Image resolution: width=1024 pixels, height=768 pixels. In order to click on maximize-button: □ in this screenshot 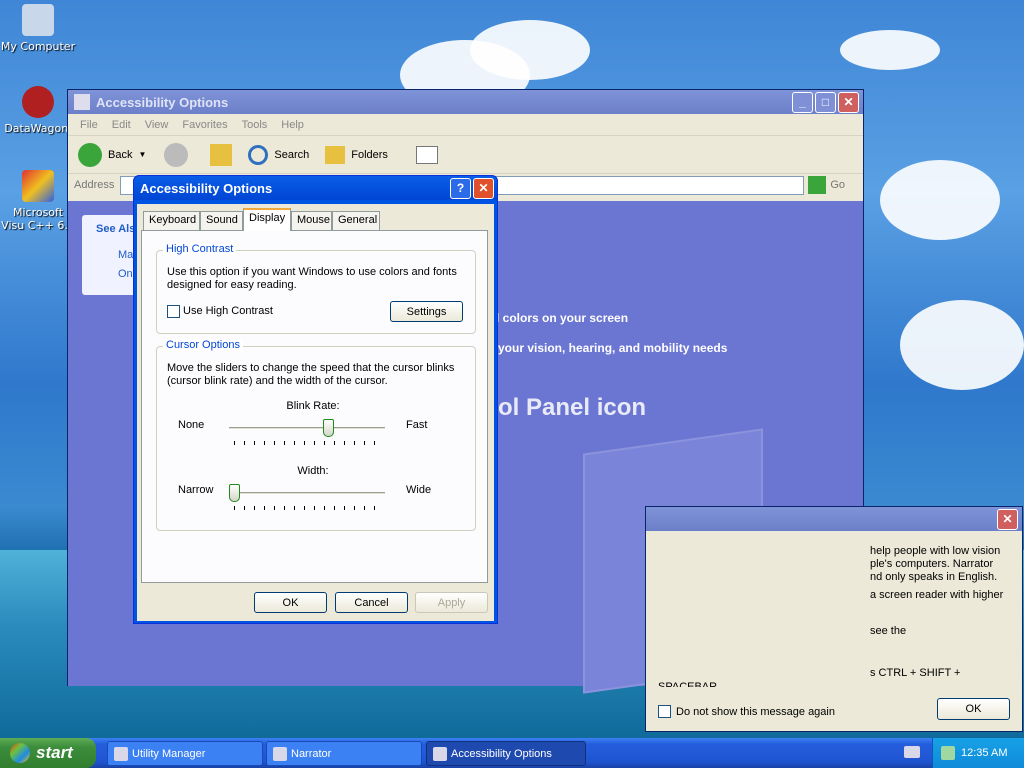, I will do `click(825, 102)`.